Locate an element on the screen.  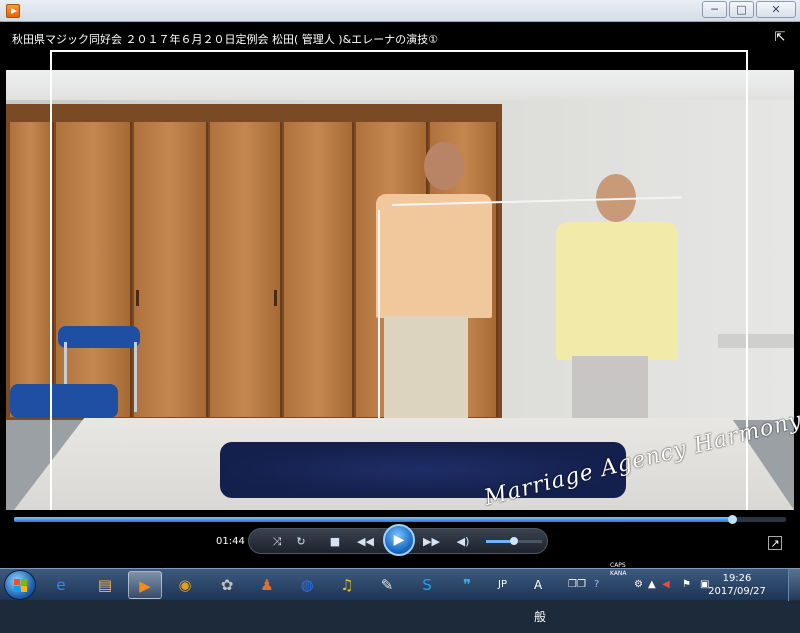
kana-label: KANA is located at coordinates (618, 573).